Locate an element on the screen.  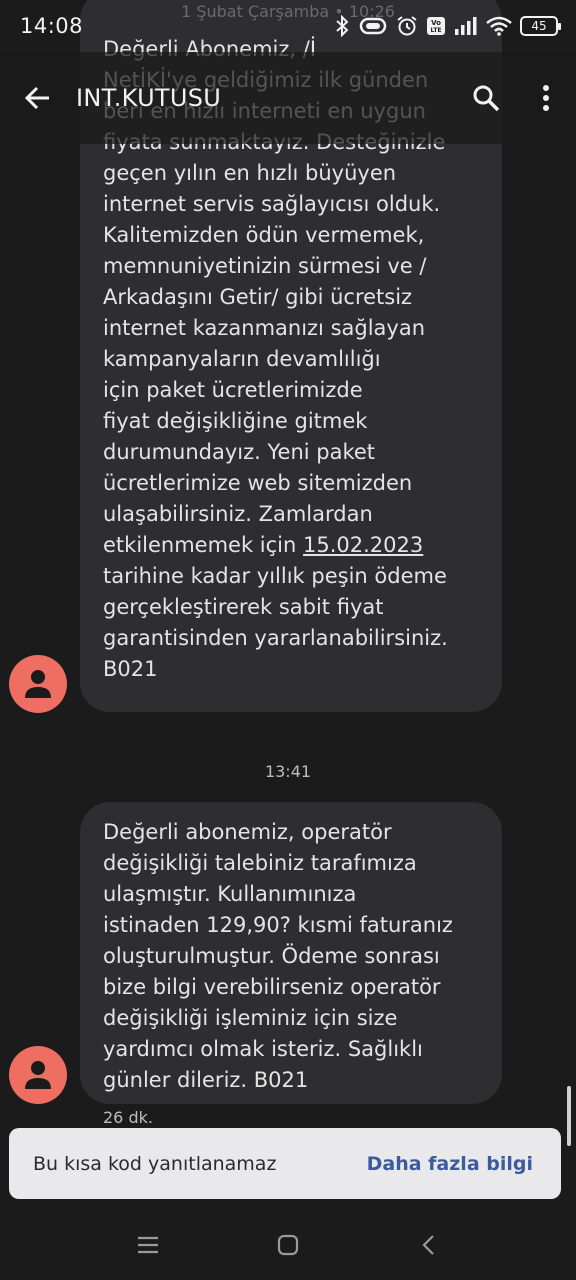
signal-icon is located at coordinates (466, 26).